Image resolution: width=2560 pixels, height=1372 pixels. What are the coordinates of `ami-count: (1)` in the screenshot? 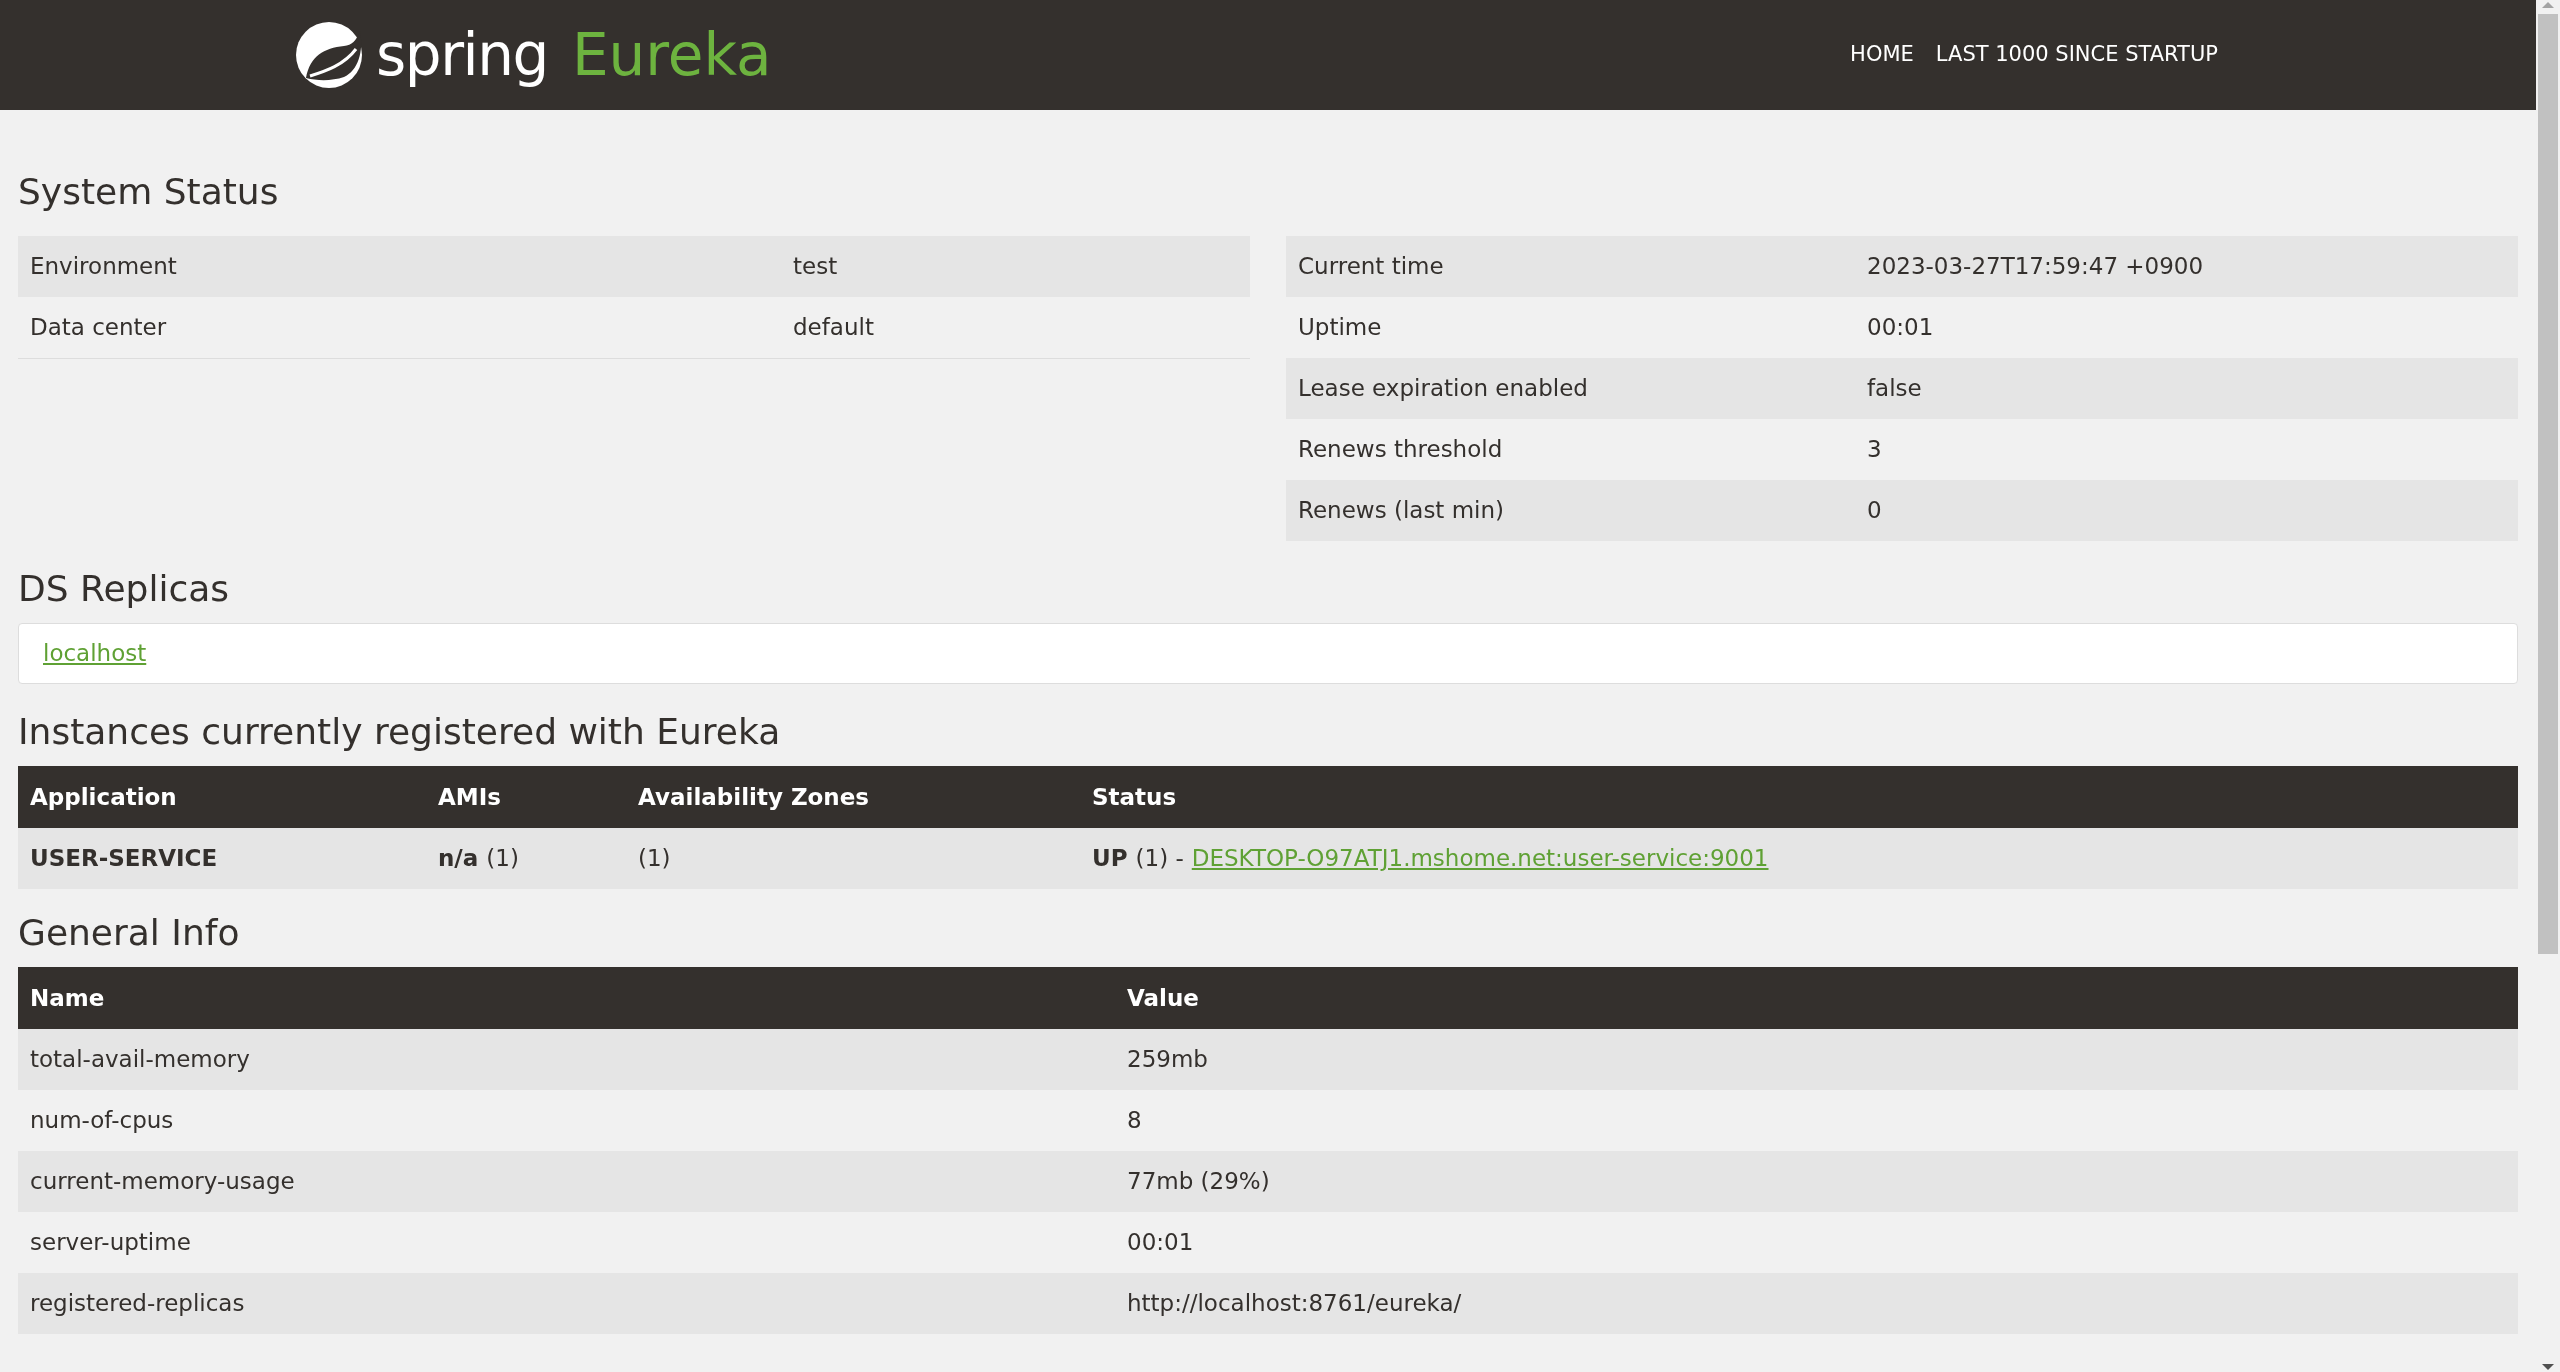 It's located at (502, 859).